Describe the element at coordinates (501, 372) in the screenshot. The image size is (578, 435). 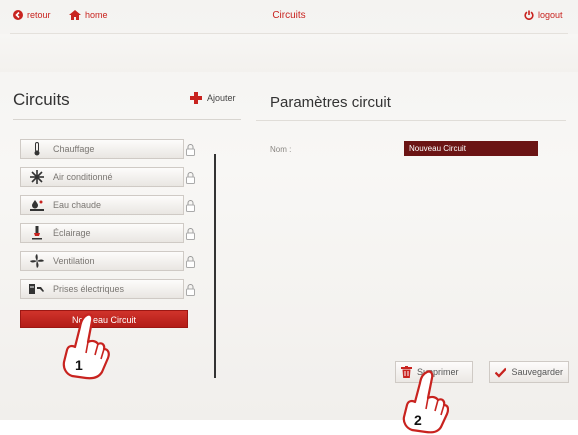
I see `checkmark-icon` at that location.